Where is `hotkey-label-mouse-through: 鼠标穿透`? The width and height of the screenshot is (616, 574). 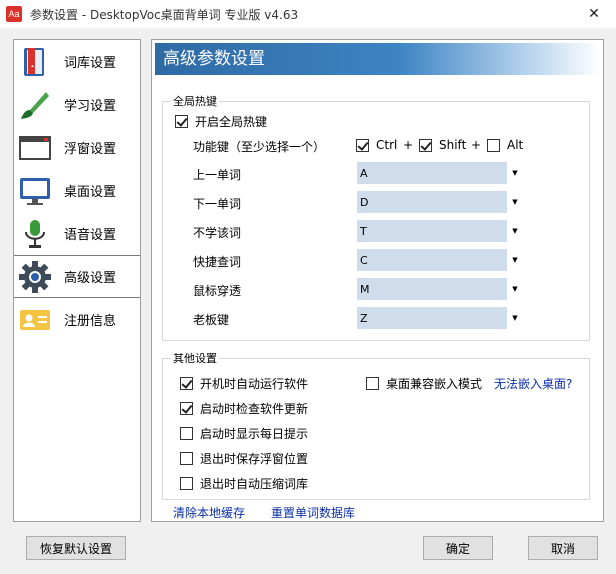 hotkey-label-mouse-through: 鼠标穿透 is located at coordinates (217, 291).